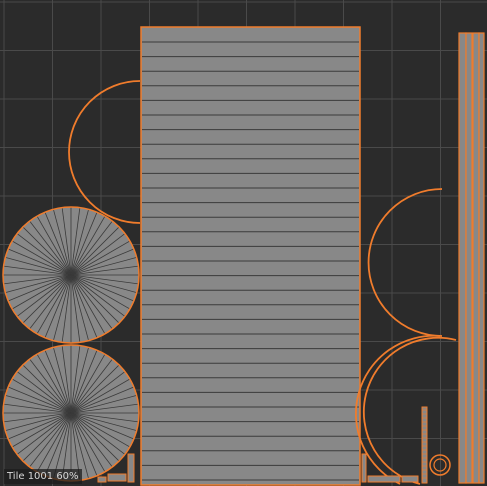 Image resolution: width=487 pixels, height=486 pixels. I want to click on uv-island-disc-bottom, so click(71, 413).